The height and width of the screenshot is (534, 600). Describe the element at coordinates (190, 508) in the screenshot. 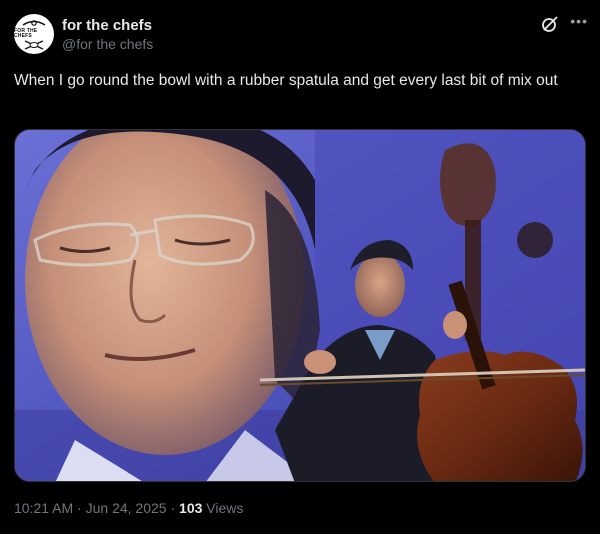

I see `views-count: 103` at that location.